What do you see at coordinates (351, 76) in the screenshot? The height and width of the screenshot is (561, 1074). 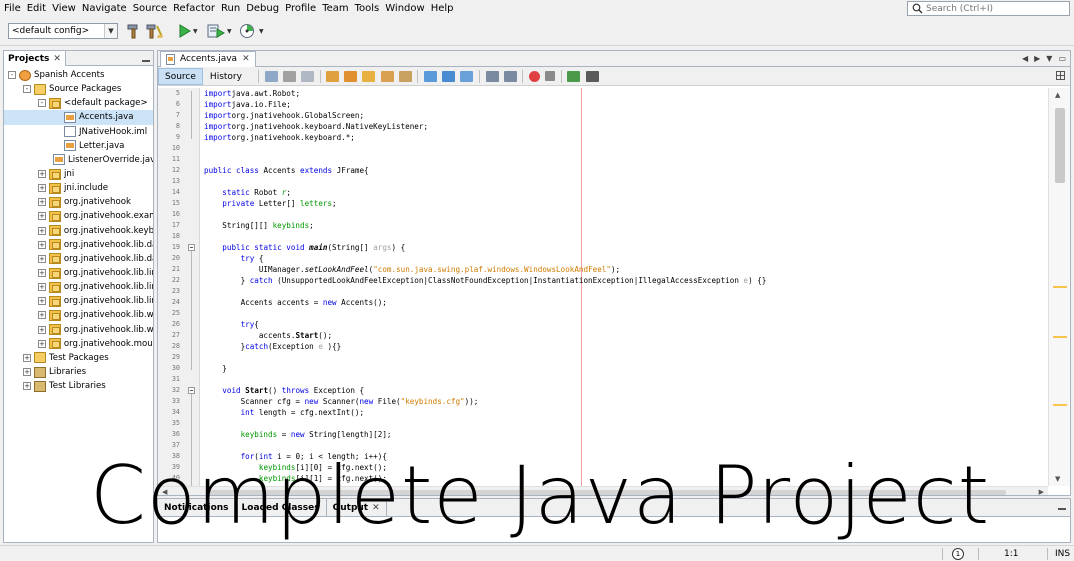 I see `find-next-icon` at bounding box center [351, 76].